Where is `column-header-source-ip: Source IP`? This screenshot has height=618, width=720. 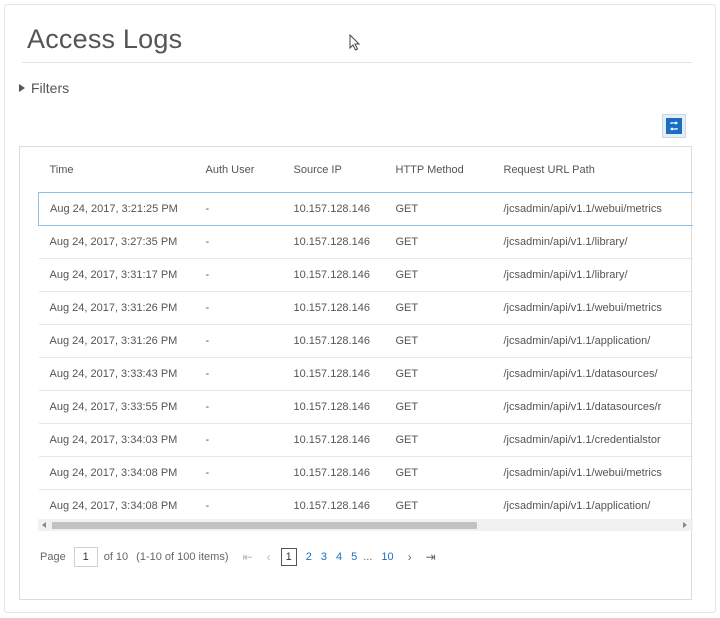
column-header-source-ip: Source IP is located at coordinates (334, 170).